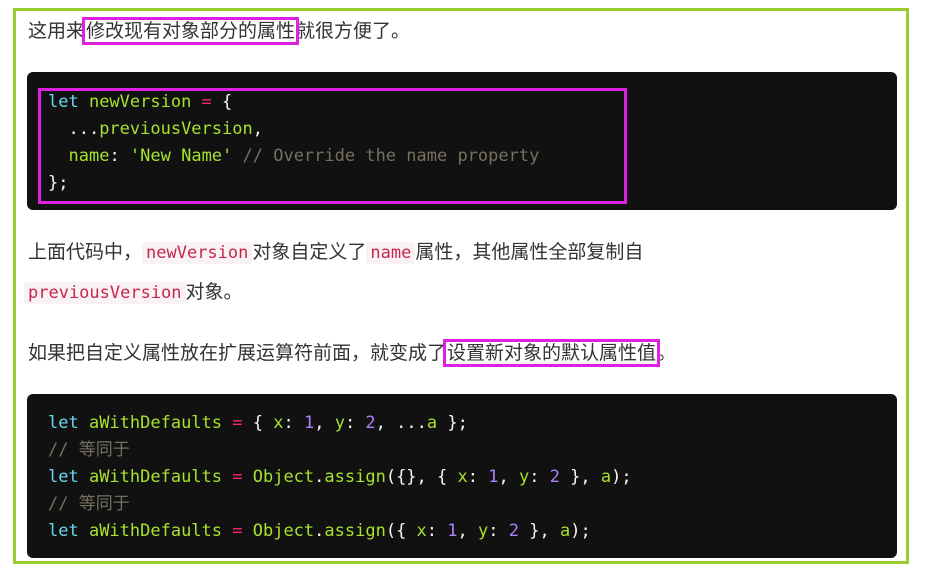  Describe the element at coordinates (85, 252) in the screenshot. I see `text: 上面代码中，` at that location.